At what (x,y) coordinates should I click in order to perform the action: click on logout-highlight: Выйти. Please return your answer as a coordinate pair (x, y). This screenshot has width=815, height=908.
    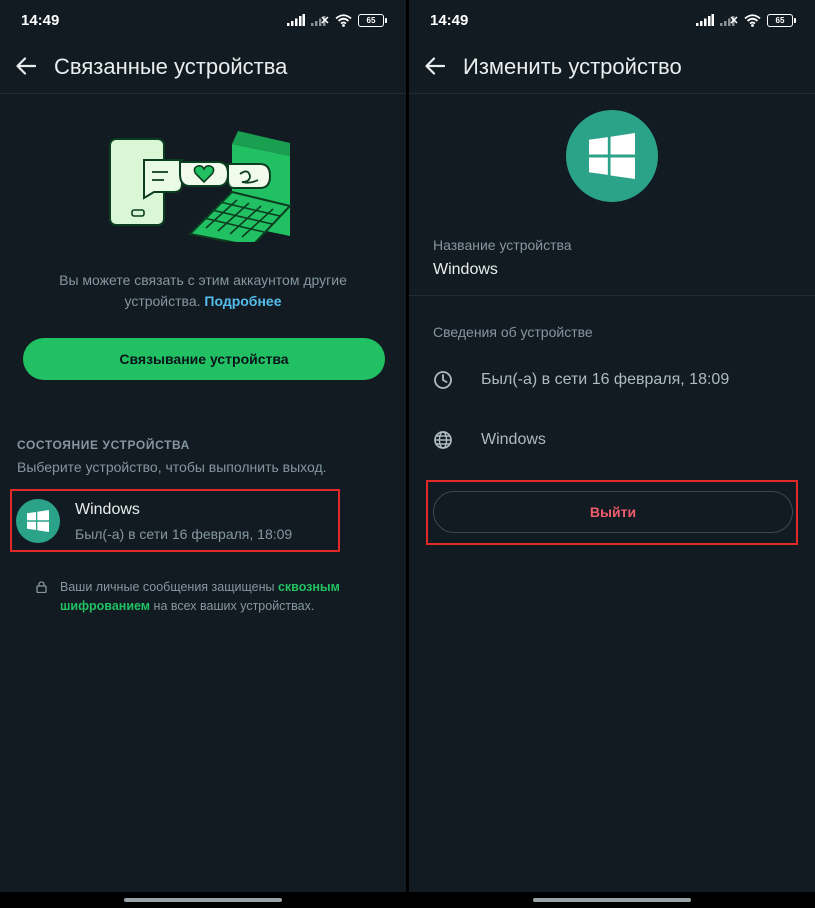
    Looking at the image, I should click on (612, 512).